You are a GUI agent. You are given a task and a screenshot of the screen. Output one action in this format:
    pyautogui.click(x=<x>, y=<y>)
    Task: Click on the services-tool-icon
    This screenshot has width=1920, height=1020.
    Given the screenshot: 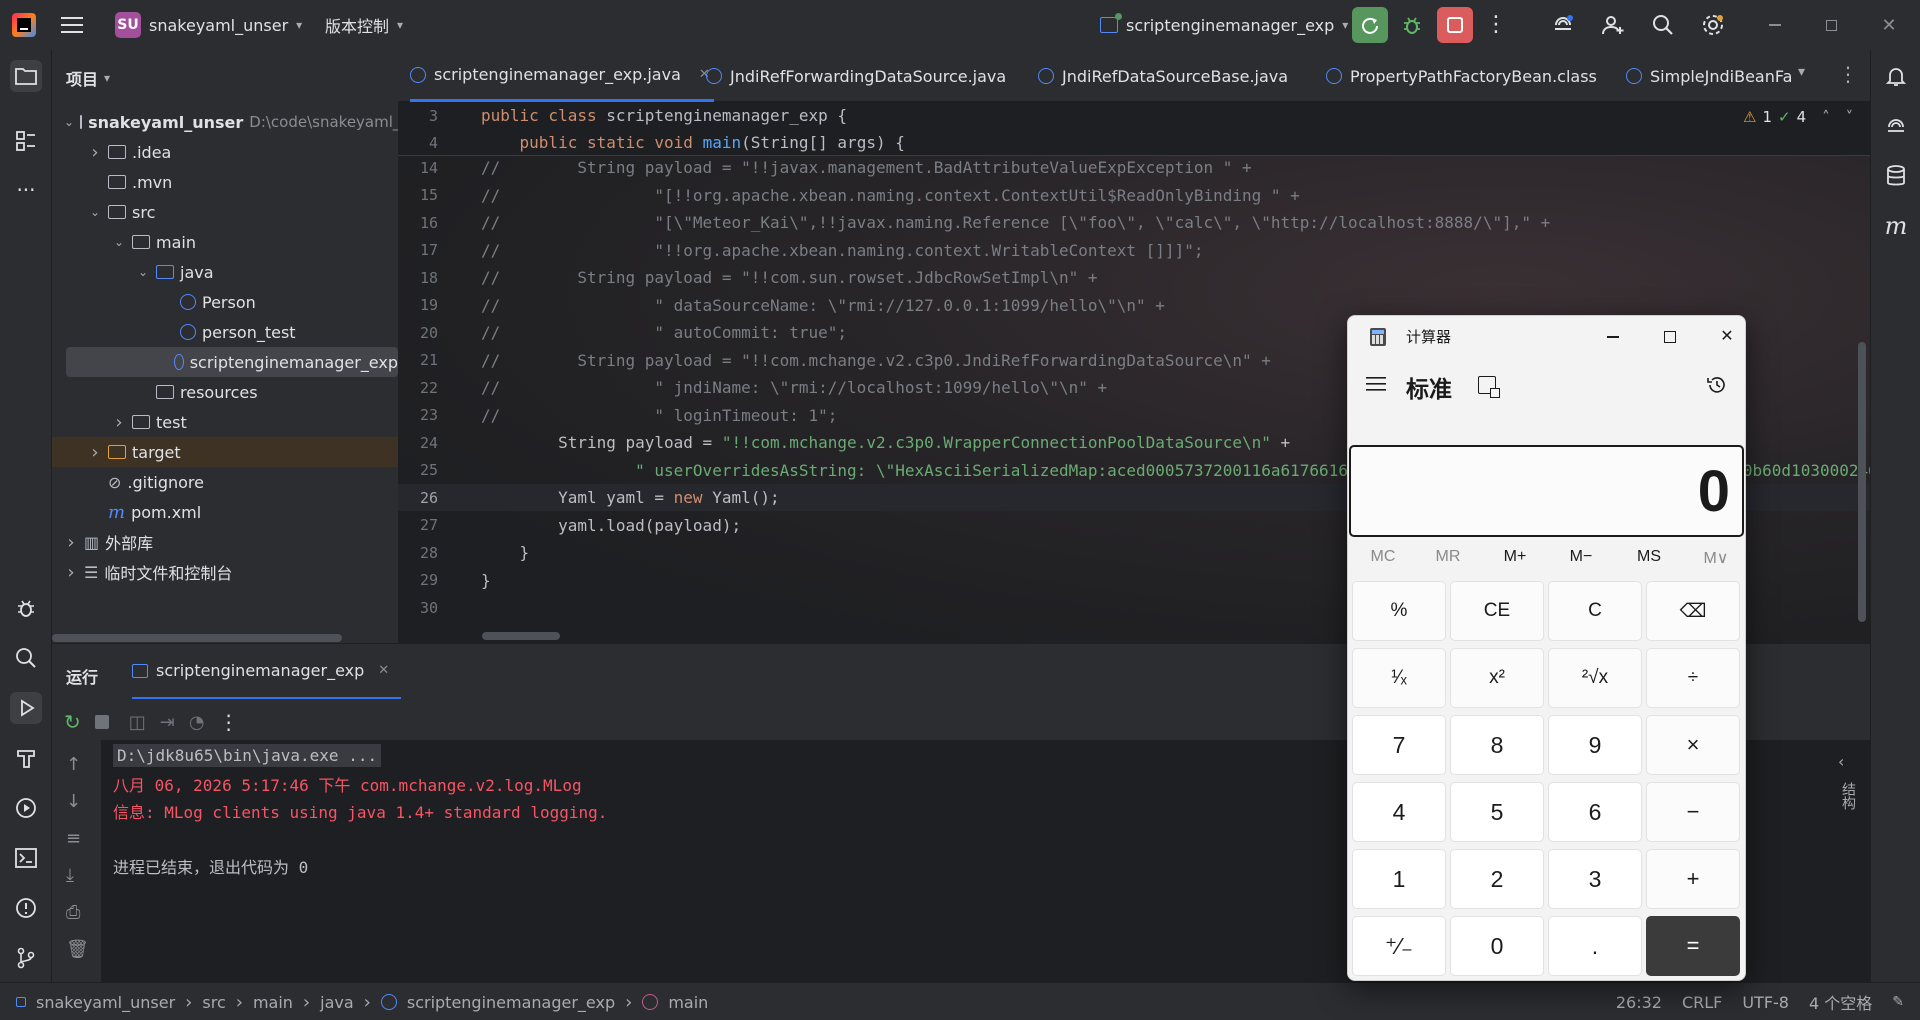 What is the action you would take?
    pyautogui.click(x=26, y=808)
    